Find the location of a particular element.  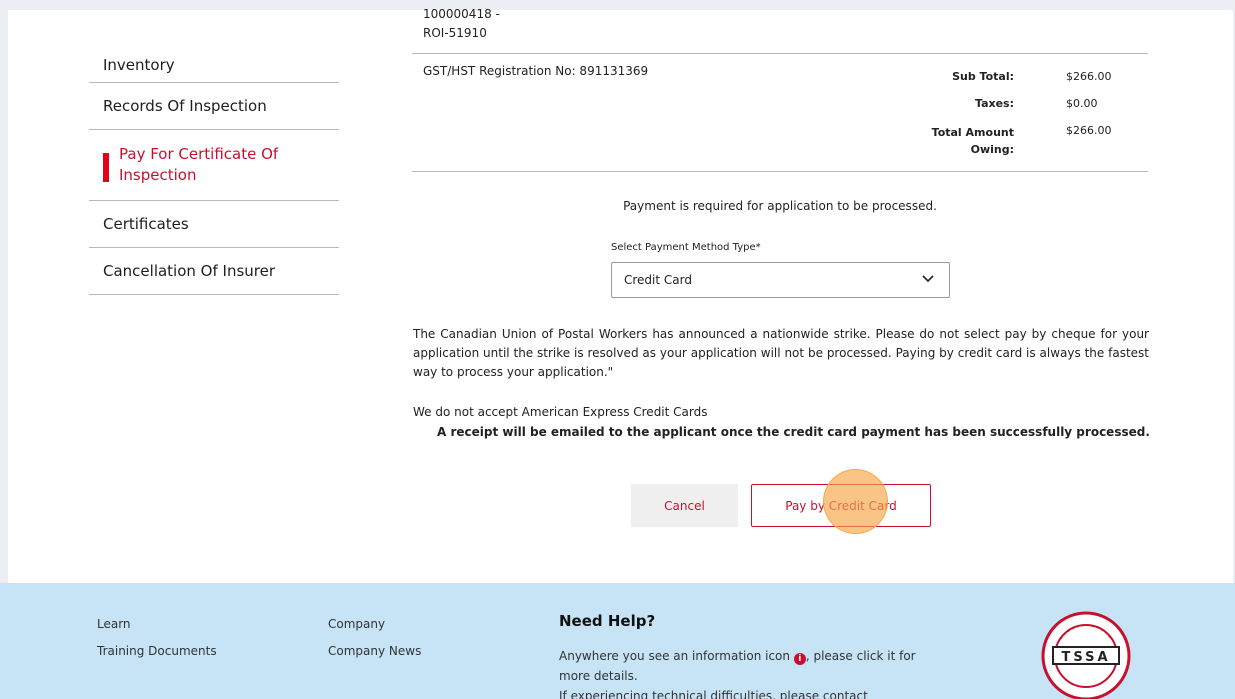

sidebar-item-certificates: Certificates is located at coordinates (214, 224).